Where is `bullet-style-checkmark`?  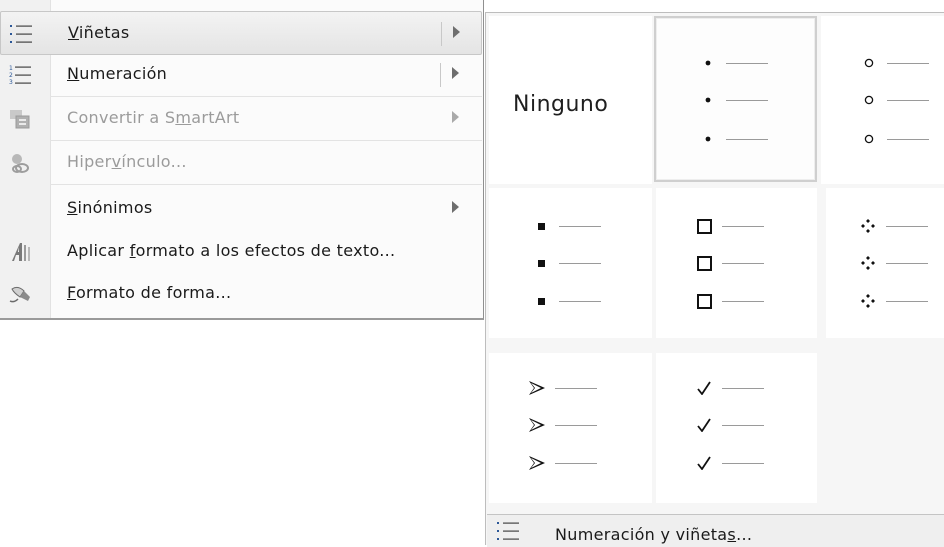 bullet-style-checkmark is located at coordinates (736, 428).